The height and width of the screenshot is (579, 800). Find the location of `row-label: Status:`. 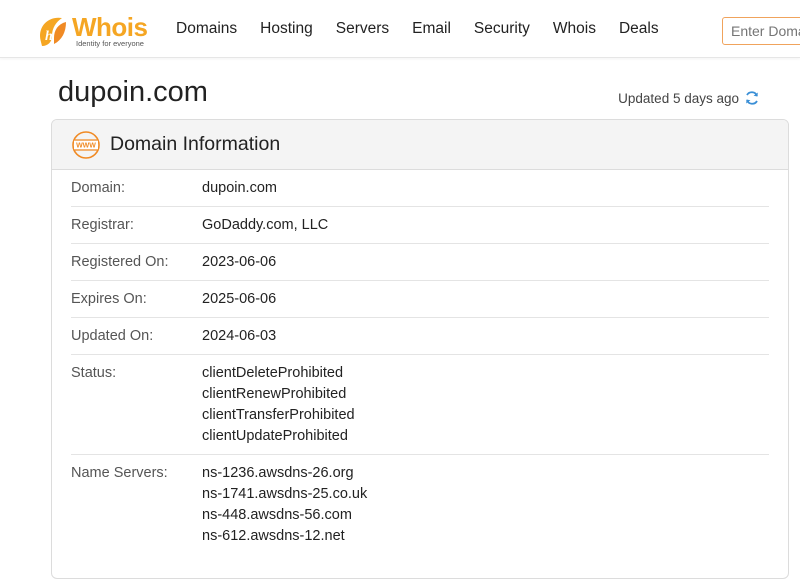

row-label: Status: is located at coordinates (94, 373).